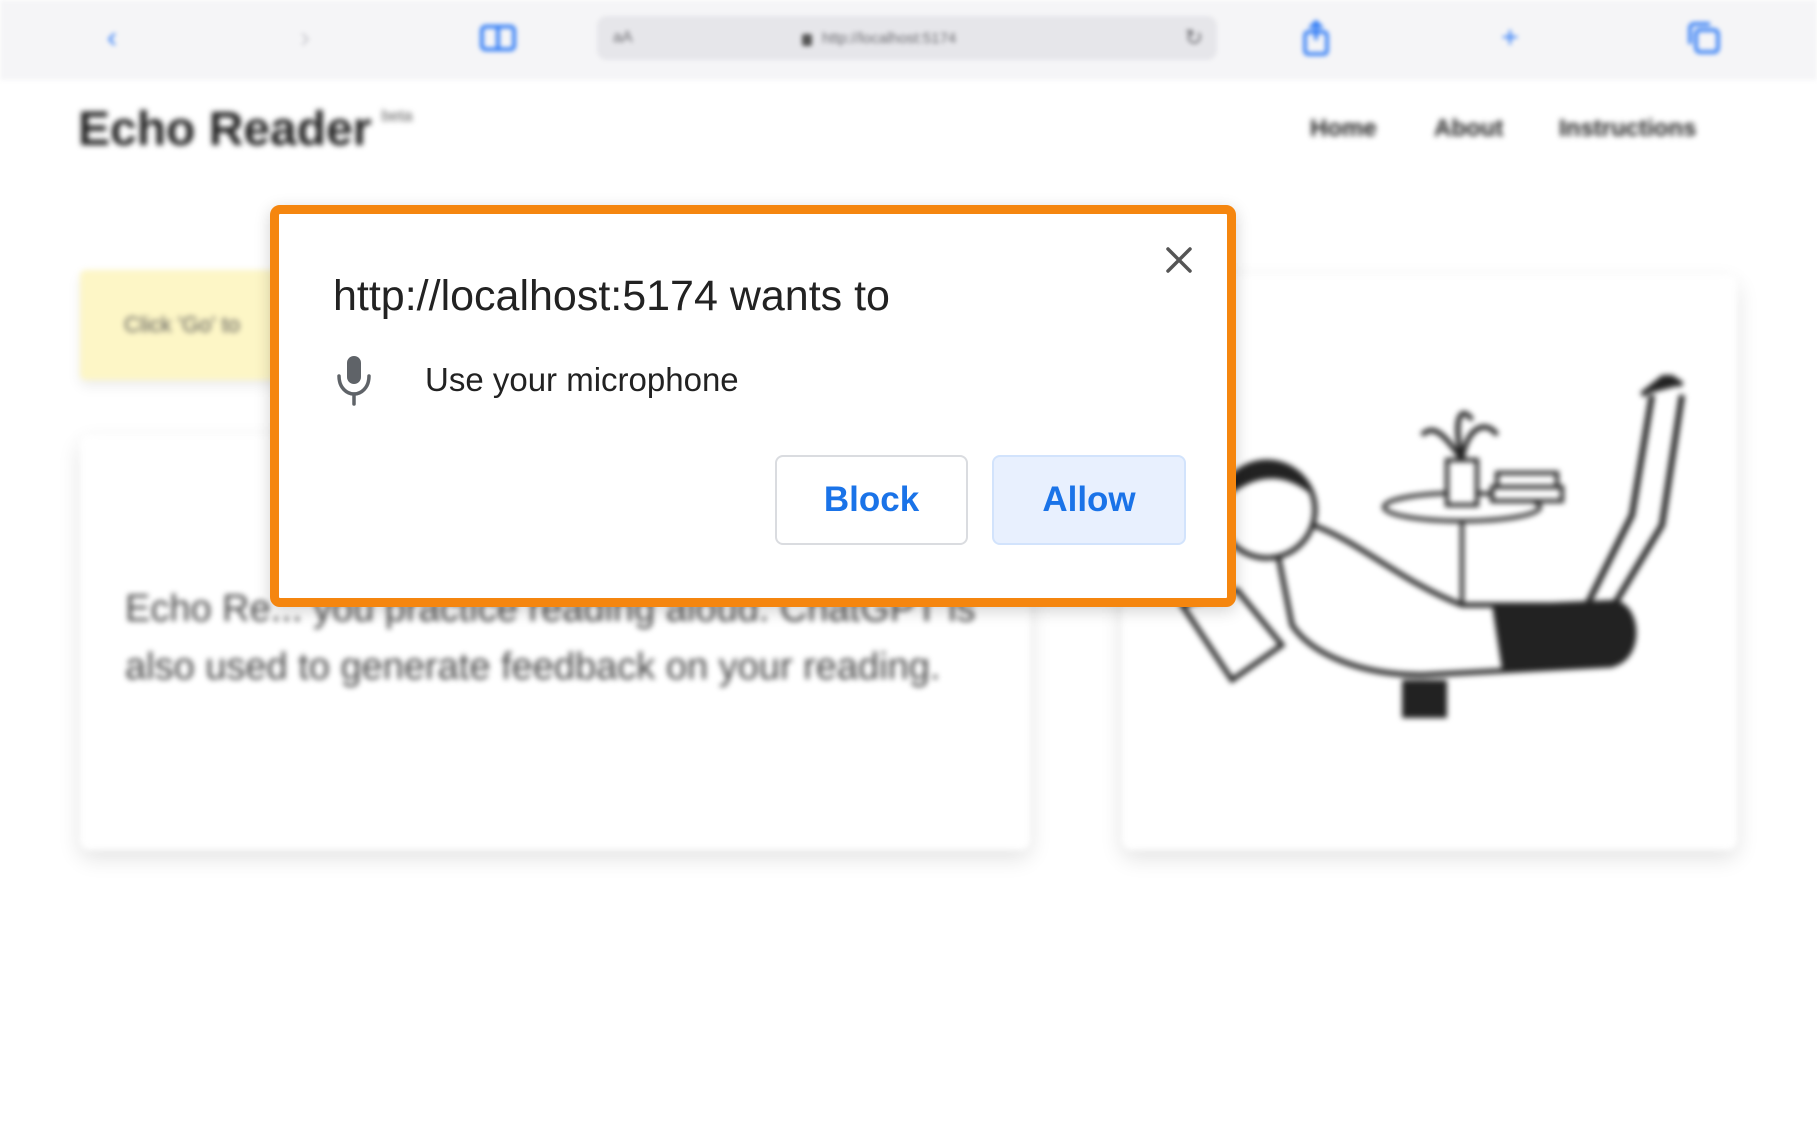  I want to click on close-icon, so click(1179, 260).